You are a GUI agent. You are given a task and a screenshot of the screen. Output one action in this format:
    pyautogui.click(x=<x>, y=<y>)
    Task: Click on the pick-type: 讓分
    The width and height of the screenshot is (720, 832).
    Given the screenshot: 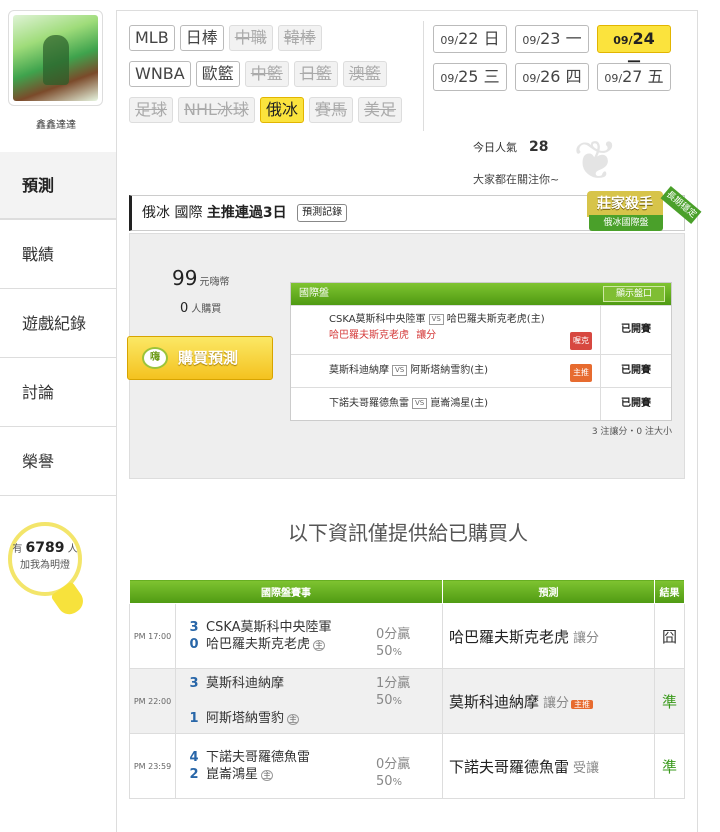 What is the action you would take?
    pyautogui.click(x=426, y=335)
    